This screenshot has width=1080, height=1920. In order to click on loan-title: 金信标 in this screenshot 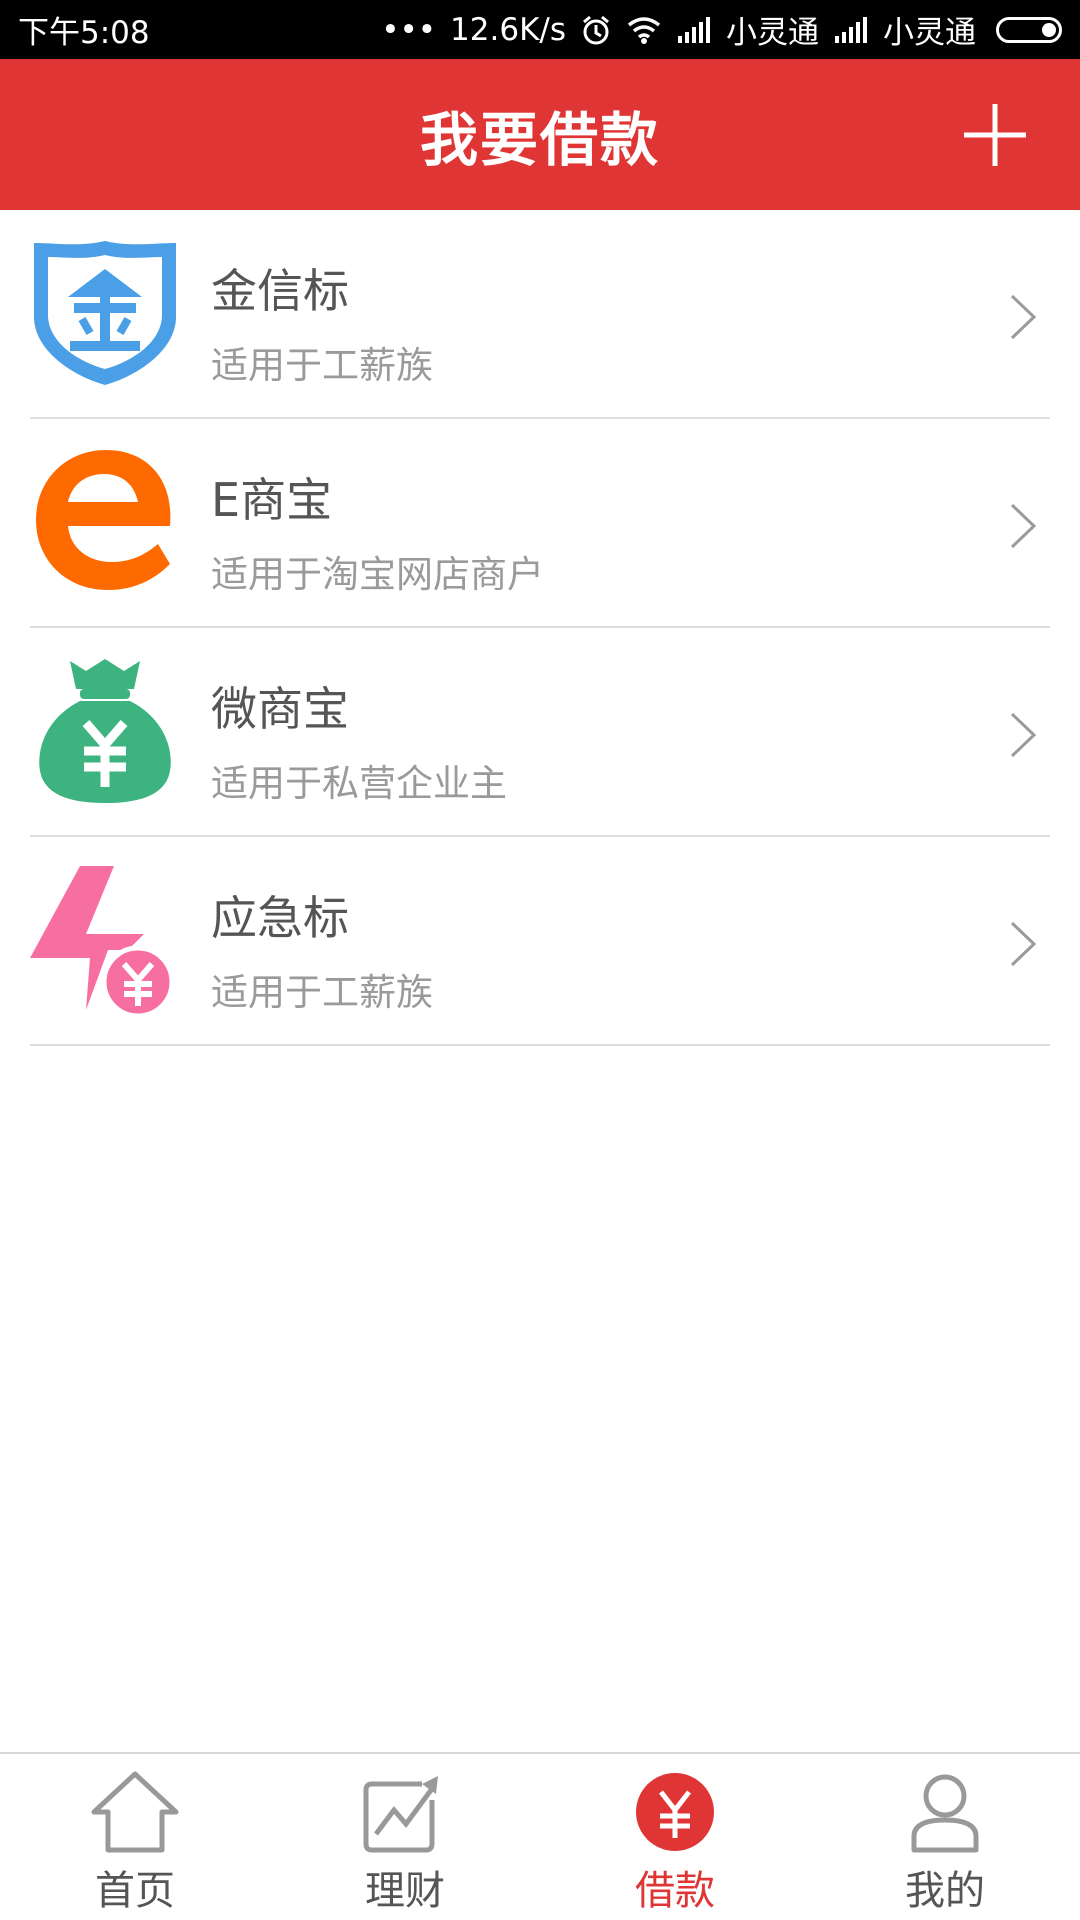, I will do `click(280, 291)`.